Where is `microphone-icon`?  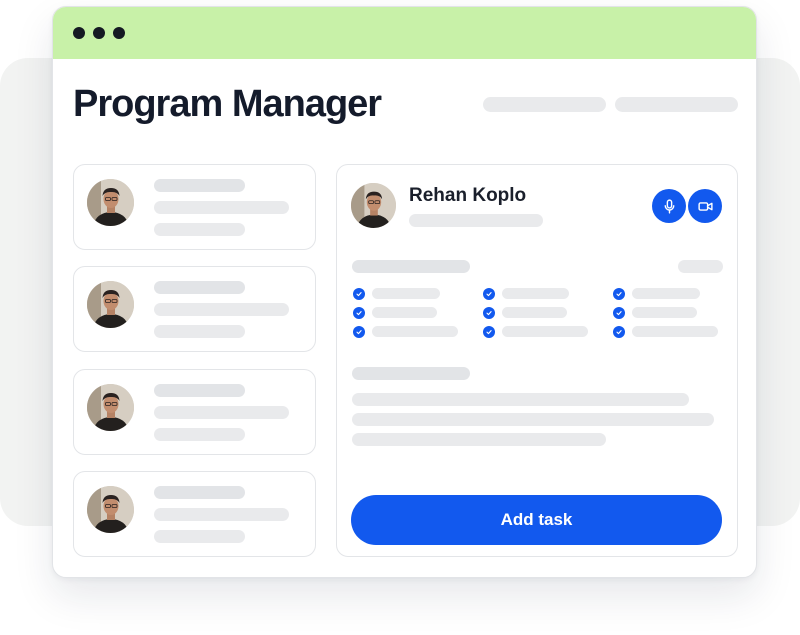 microphone-icon is located at coordinates (669, 206).